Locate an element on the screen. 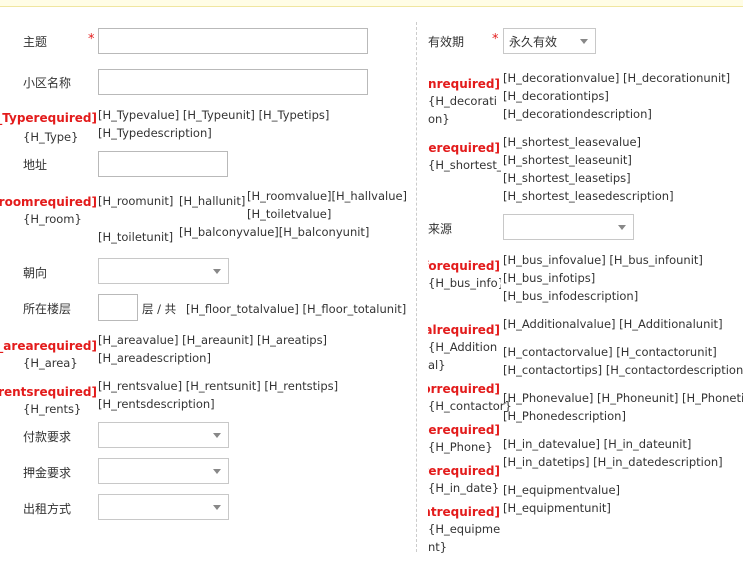 Image resolution: width=743 pixels, height=564 pixels. in-date-tips: [H_in_datetips] [H_in_datedescription] is located at coordinates (613, 462).